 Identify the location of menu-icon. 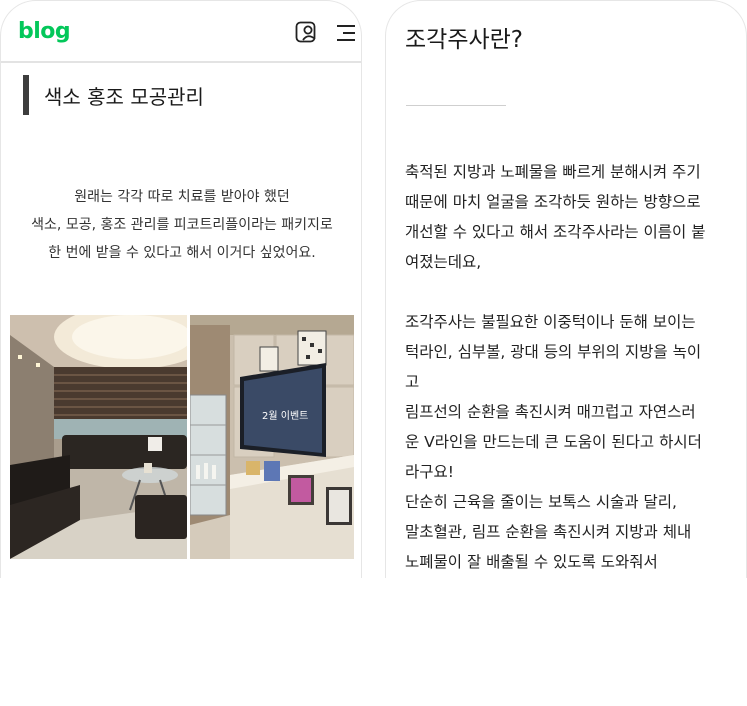
(347, 35).